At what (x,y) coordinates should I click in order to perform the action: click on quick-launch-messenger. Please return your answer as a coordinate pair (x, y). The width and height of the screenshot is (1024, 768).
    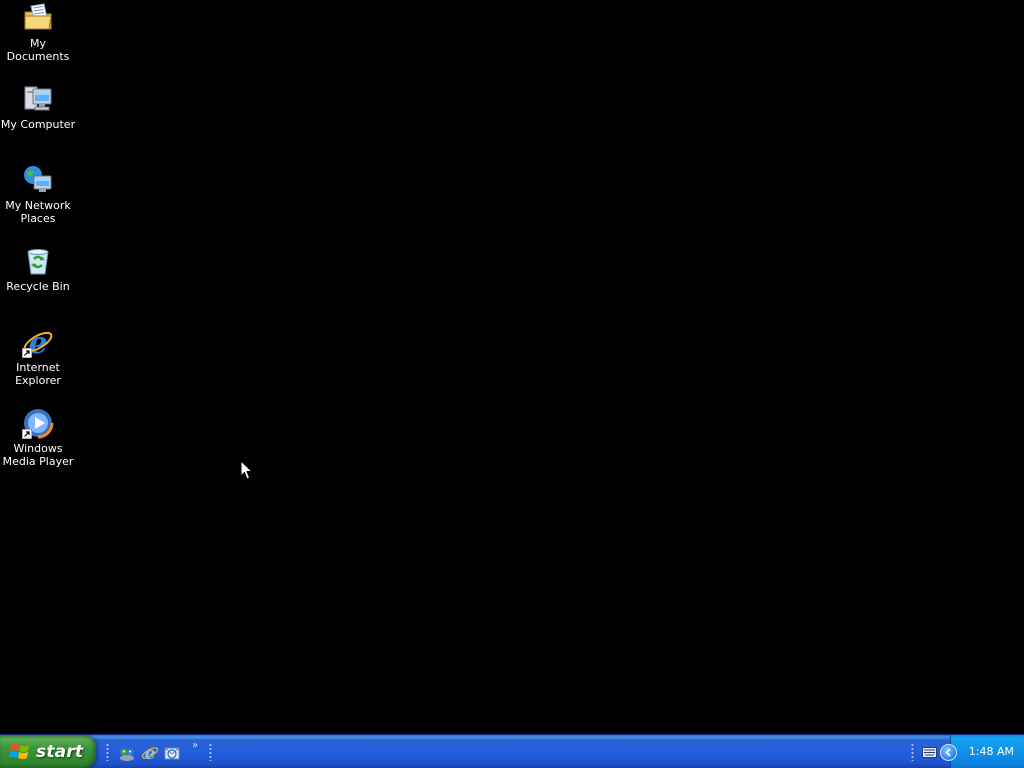
    Looking at the image, I should click on (127, 753).